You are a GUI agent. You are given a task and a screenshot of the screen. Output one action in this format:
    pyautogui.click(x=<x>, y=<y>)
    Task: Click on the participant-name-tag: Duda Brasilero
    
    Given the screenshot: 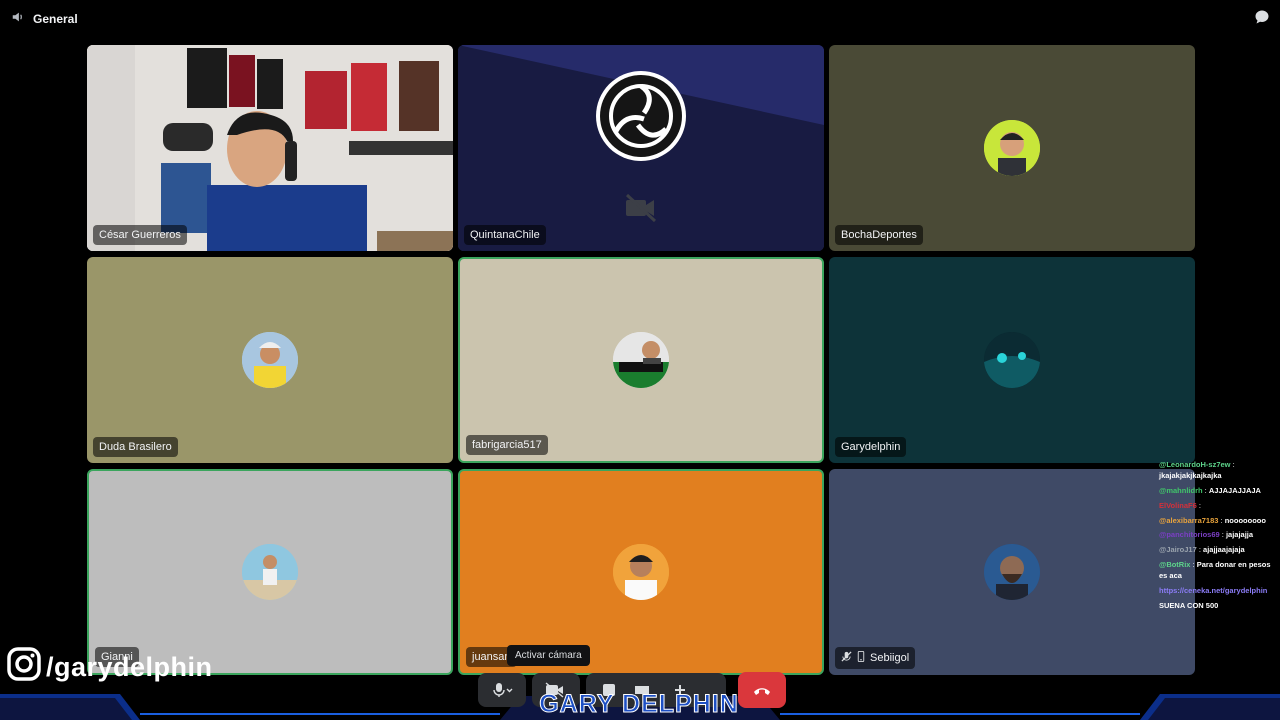 What is the action you would take?
    pyautogui.click(x=135, y=447)
    